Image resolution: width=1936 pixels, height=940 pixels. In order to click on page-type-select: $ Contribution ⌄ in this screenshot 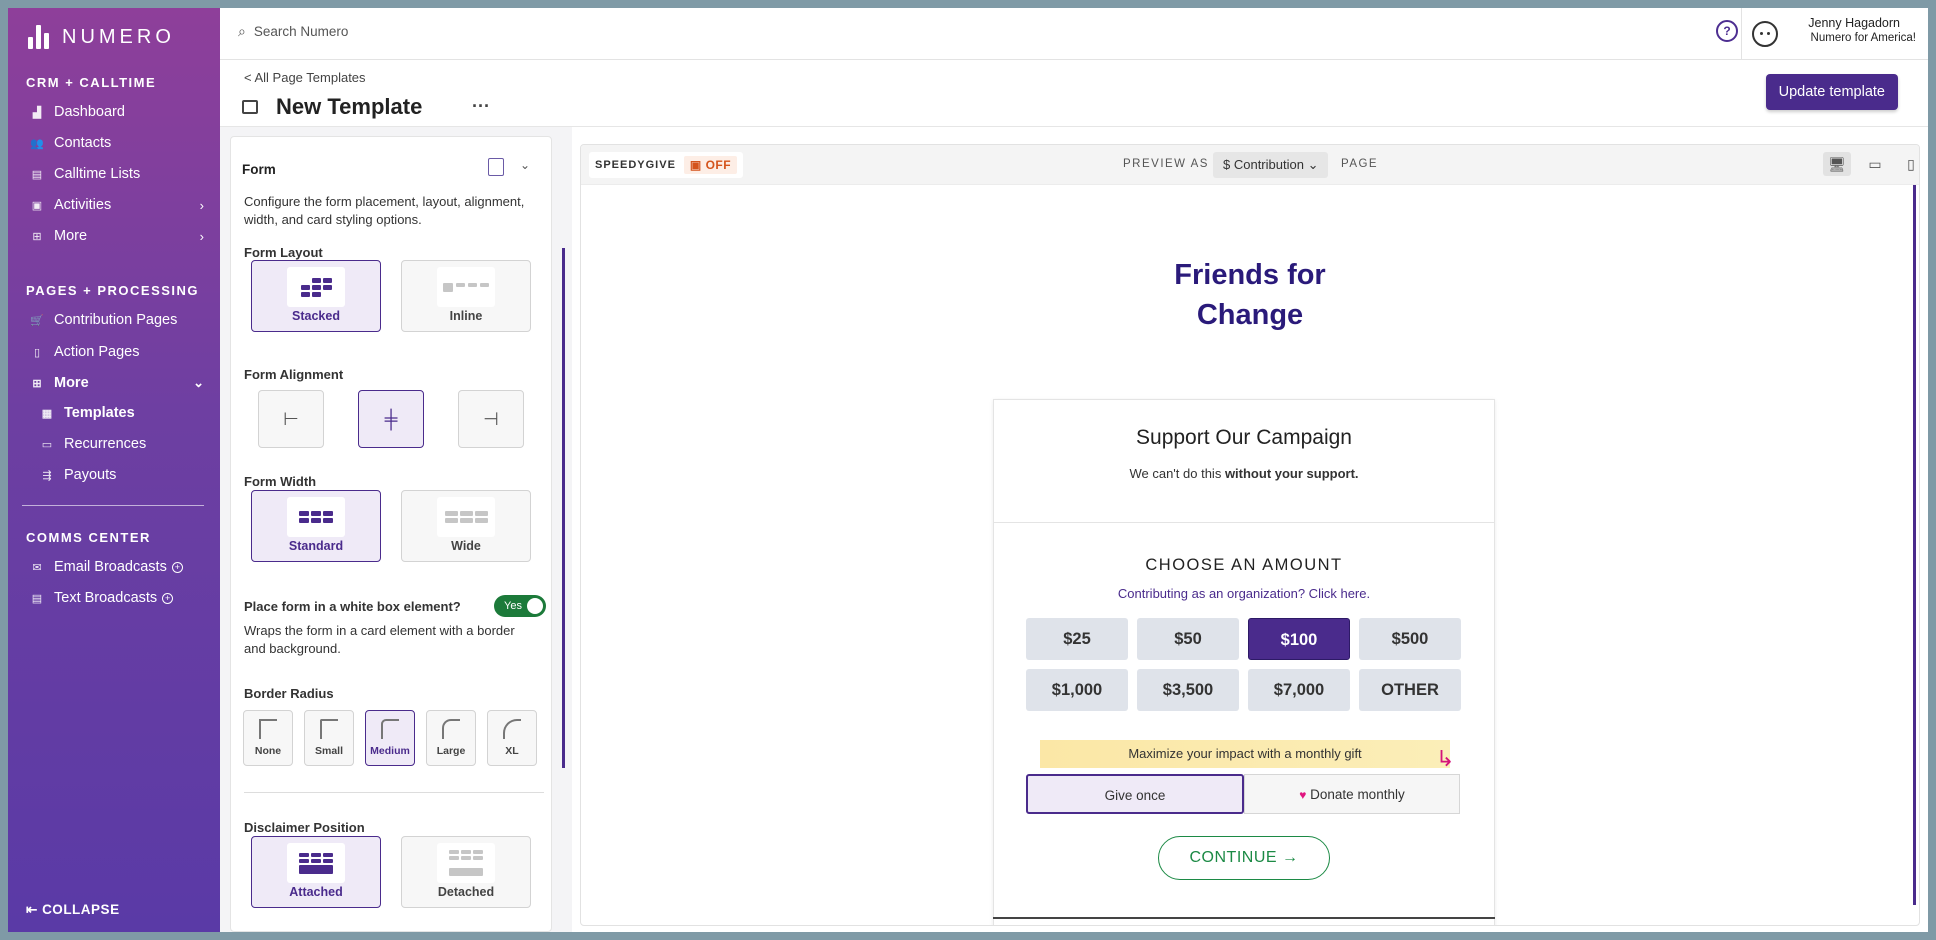, I will do `click(1271, 165)`.